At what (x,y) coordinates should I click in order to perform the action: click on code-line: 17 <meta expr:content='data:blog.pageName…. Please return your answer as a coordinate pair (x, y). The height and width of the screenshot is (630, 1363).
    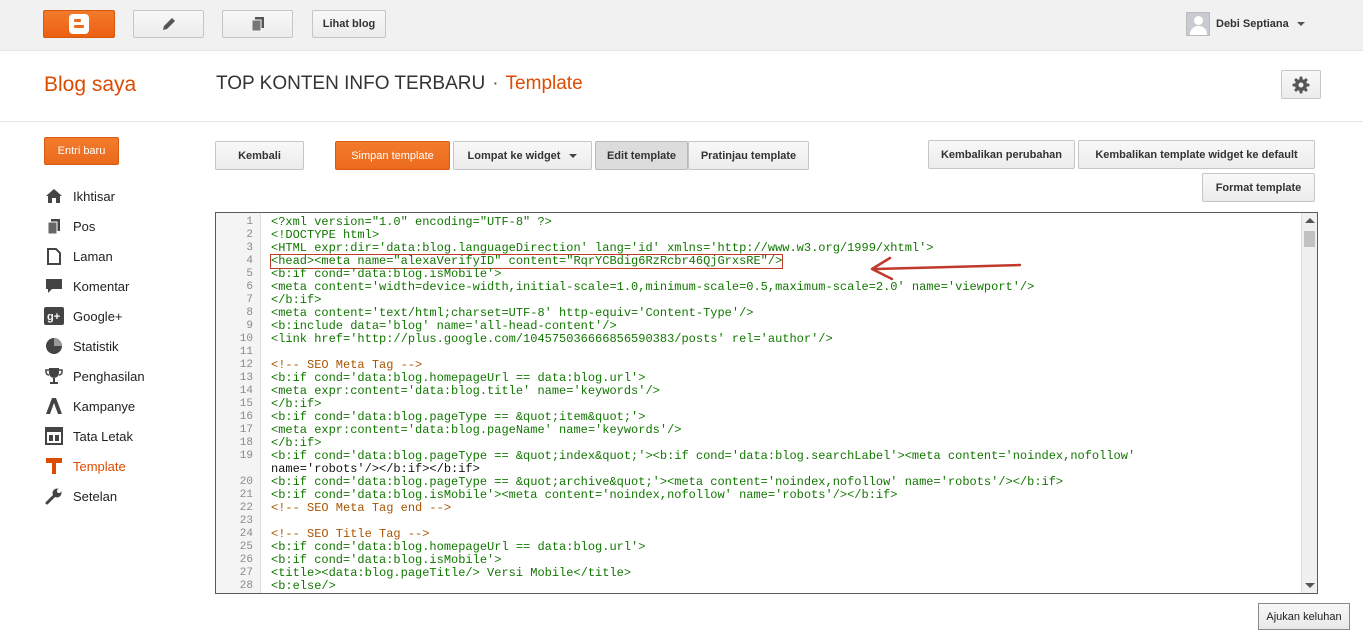
    Looking at the image, I should click on (766, 430).